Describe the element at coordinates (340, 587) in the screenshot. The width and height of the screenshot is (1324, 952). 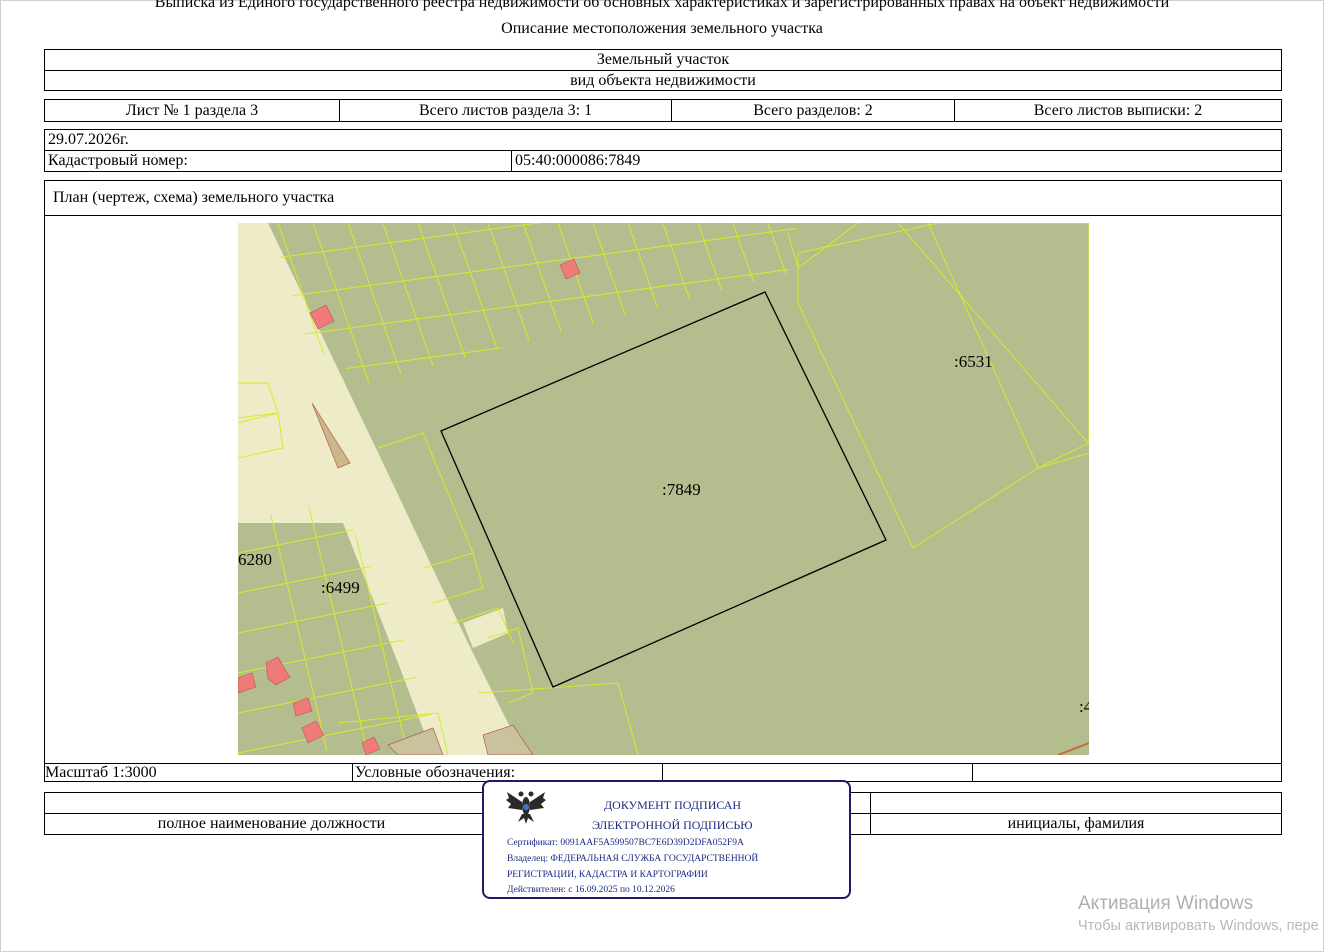
I see `label-6499: :6499` at that location.